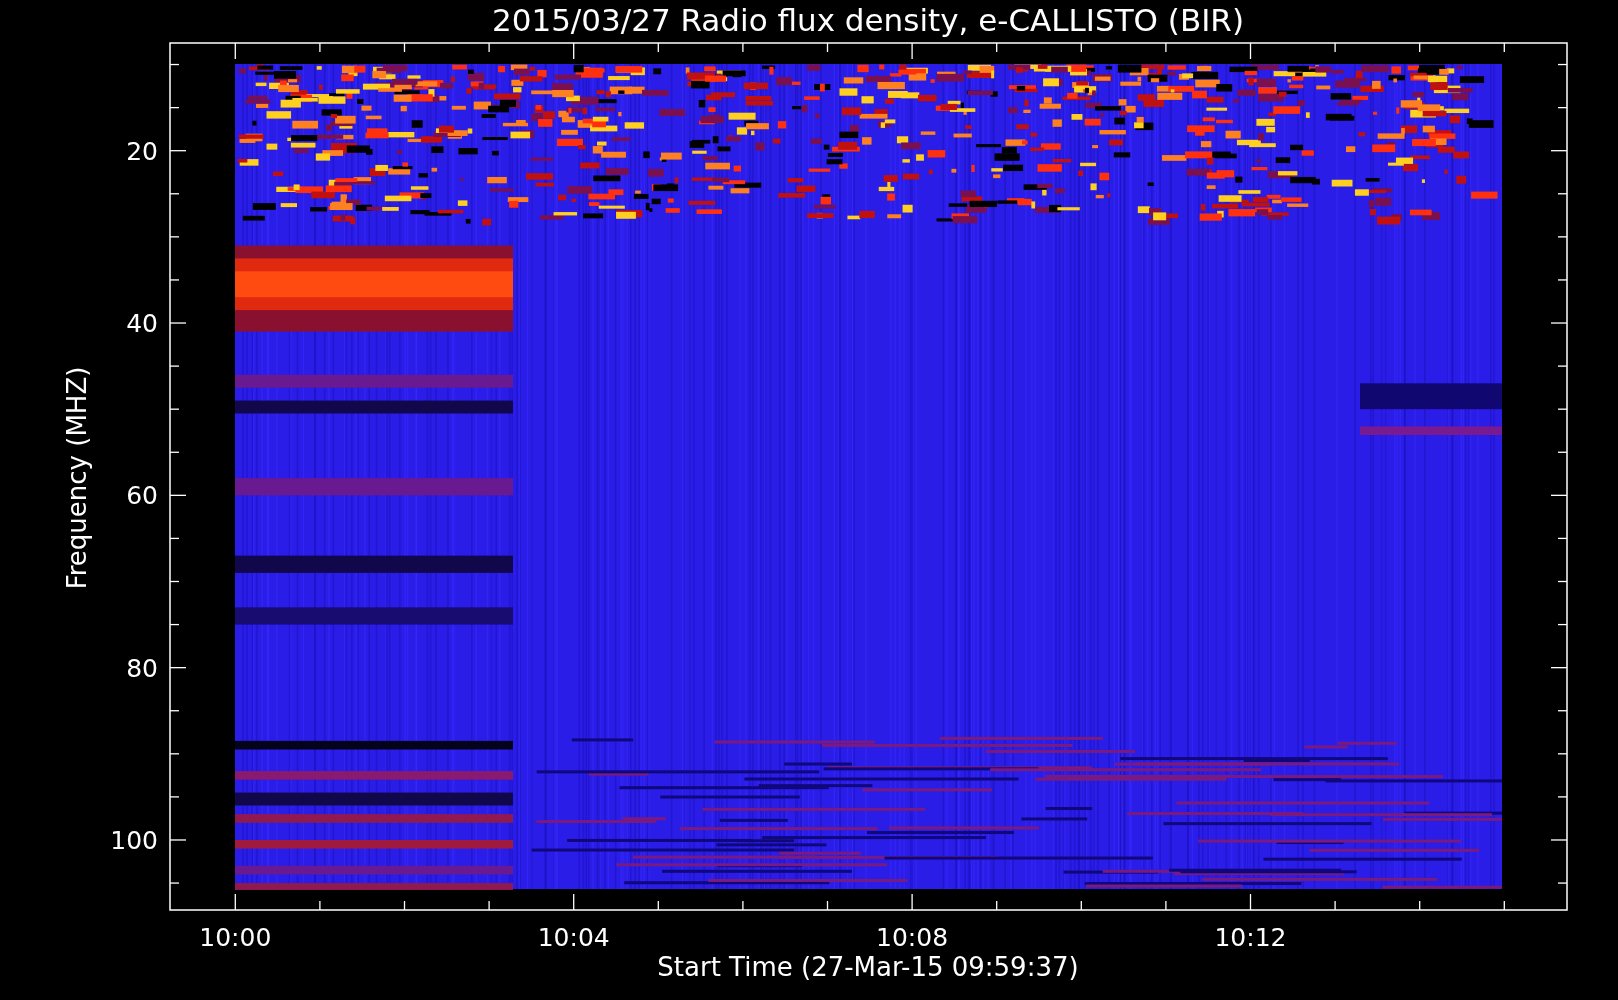  I want to click on y-axis-label: Frequency (MHZ), so click(77, 478).